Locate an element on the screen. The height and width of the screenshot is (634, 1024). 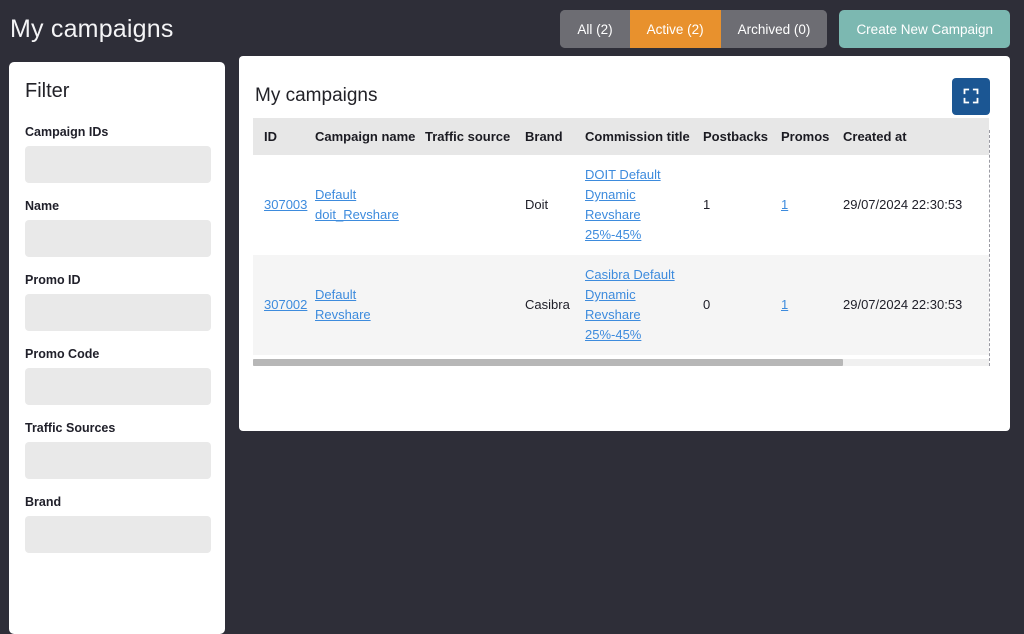
expand-fullscreen-icon is located at coordinates (971, 96).